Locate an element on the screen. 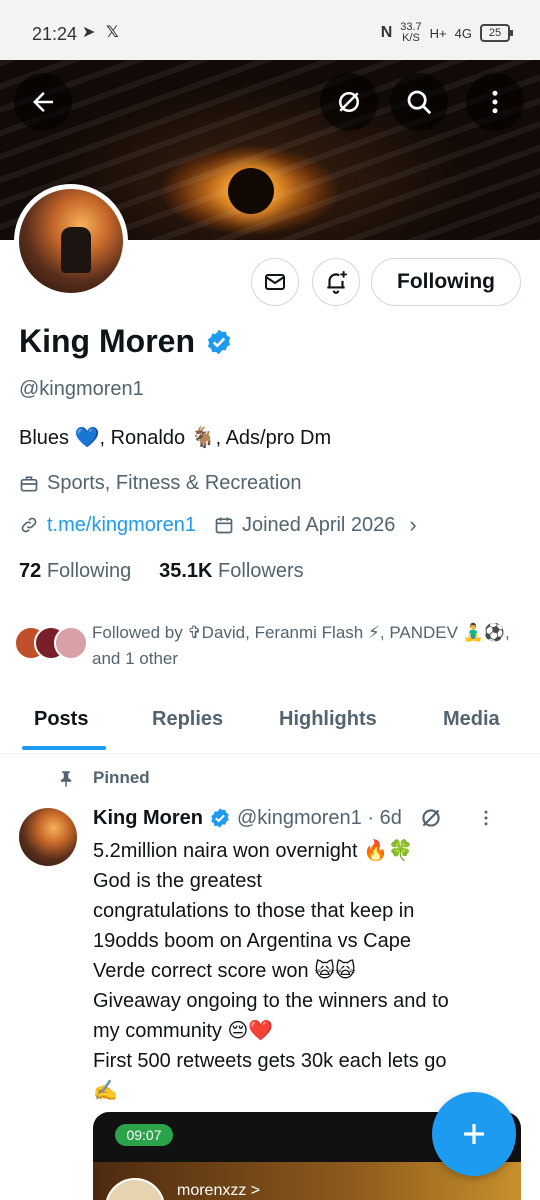 The width and height of the screenshot is (540, 1200). bell-plus-icon is located at coordinates (337, 282).